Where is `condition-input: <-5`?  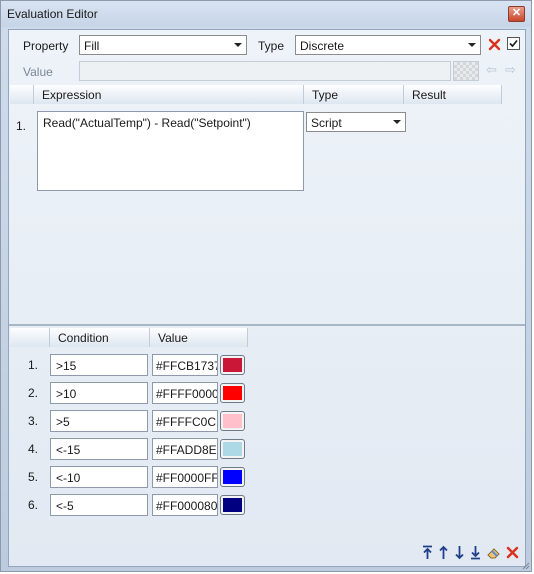
condition-input: <-5 is located at coordinates (99, 505).